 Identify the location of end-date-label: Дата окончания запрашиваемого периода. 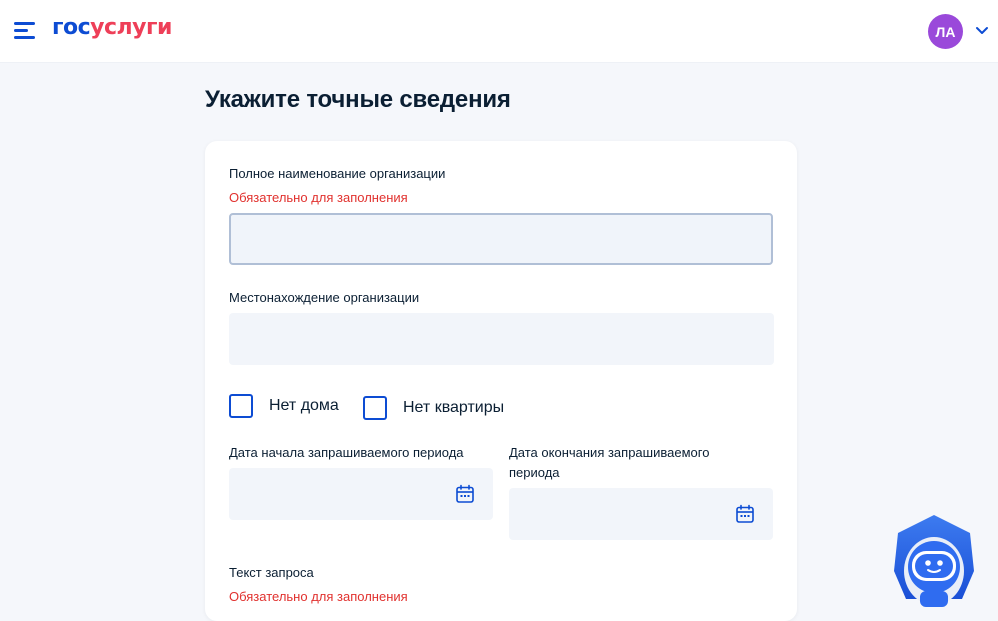
(609, 462).